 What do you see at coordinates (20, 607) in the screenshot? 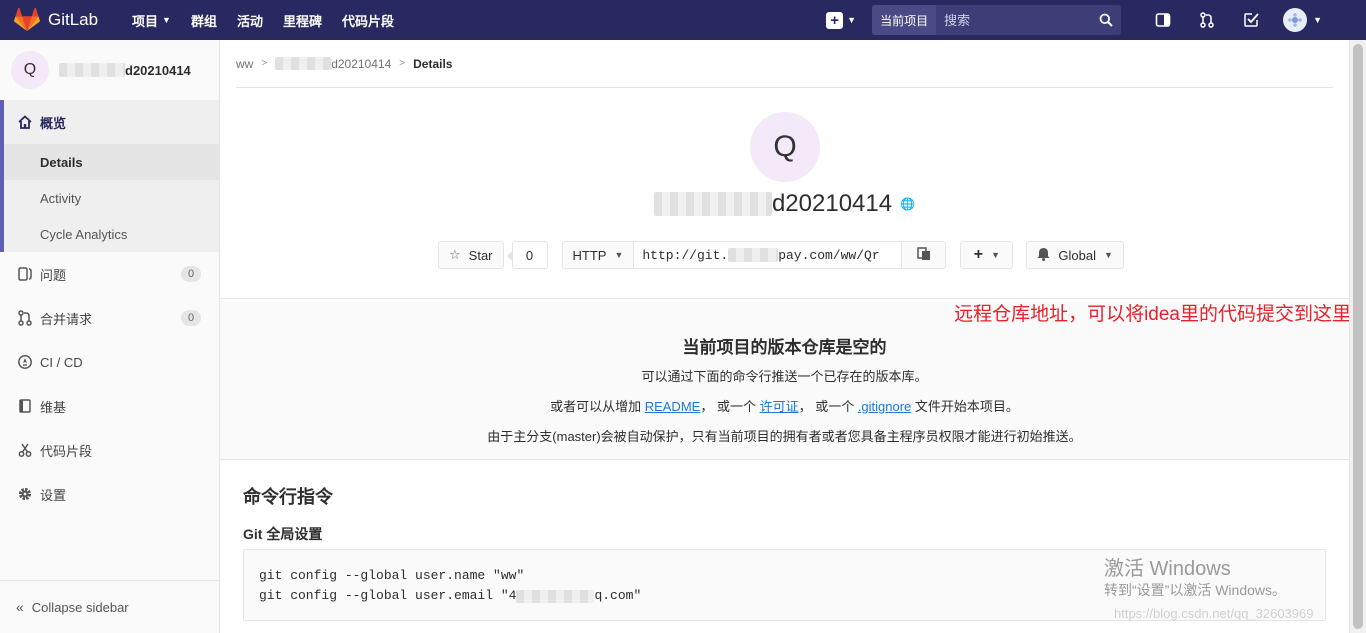
I see `double-chevron-left-icon: «` at bounding box center [20, 607].